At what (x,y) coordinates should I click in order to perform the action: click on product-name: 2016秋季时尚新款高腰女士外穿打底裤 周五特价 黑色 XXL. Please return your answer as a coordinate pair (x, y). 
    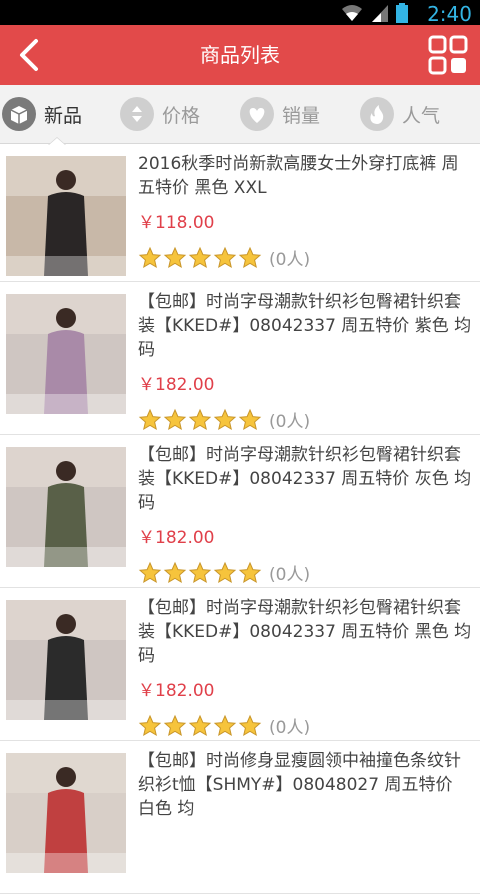
    Looking at the image, I should click on (298, 176).